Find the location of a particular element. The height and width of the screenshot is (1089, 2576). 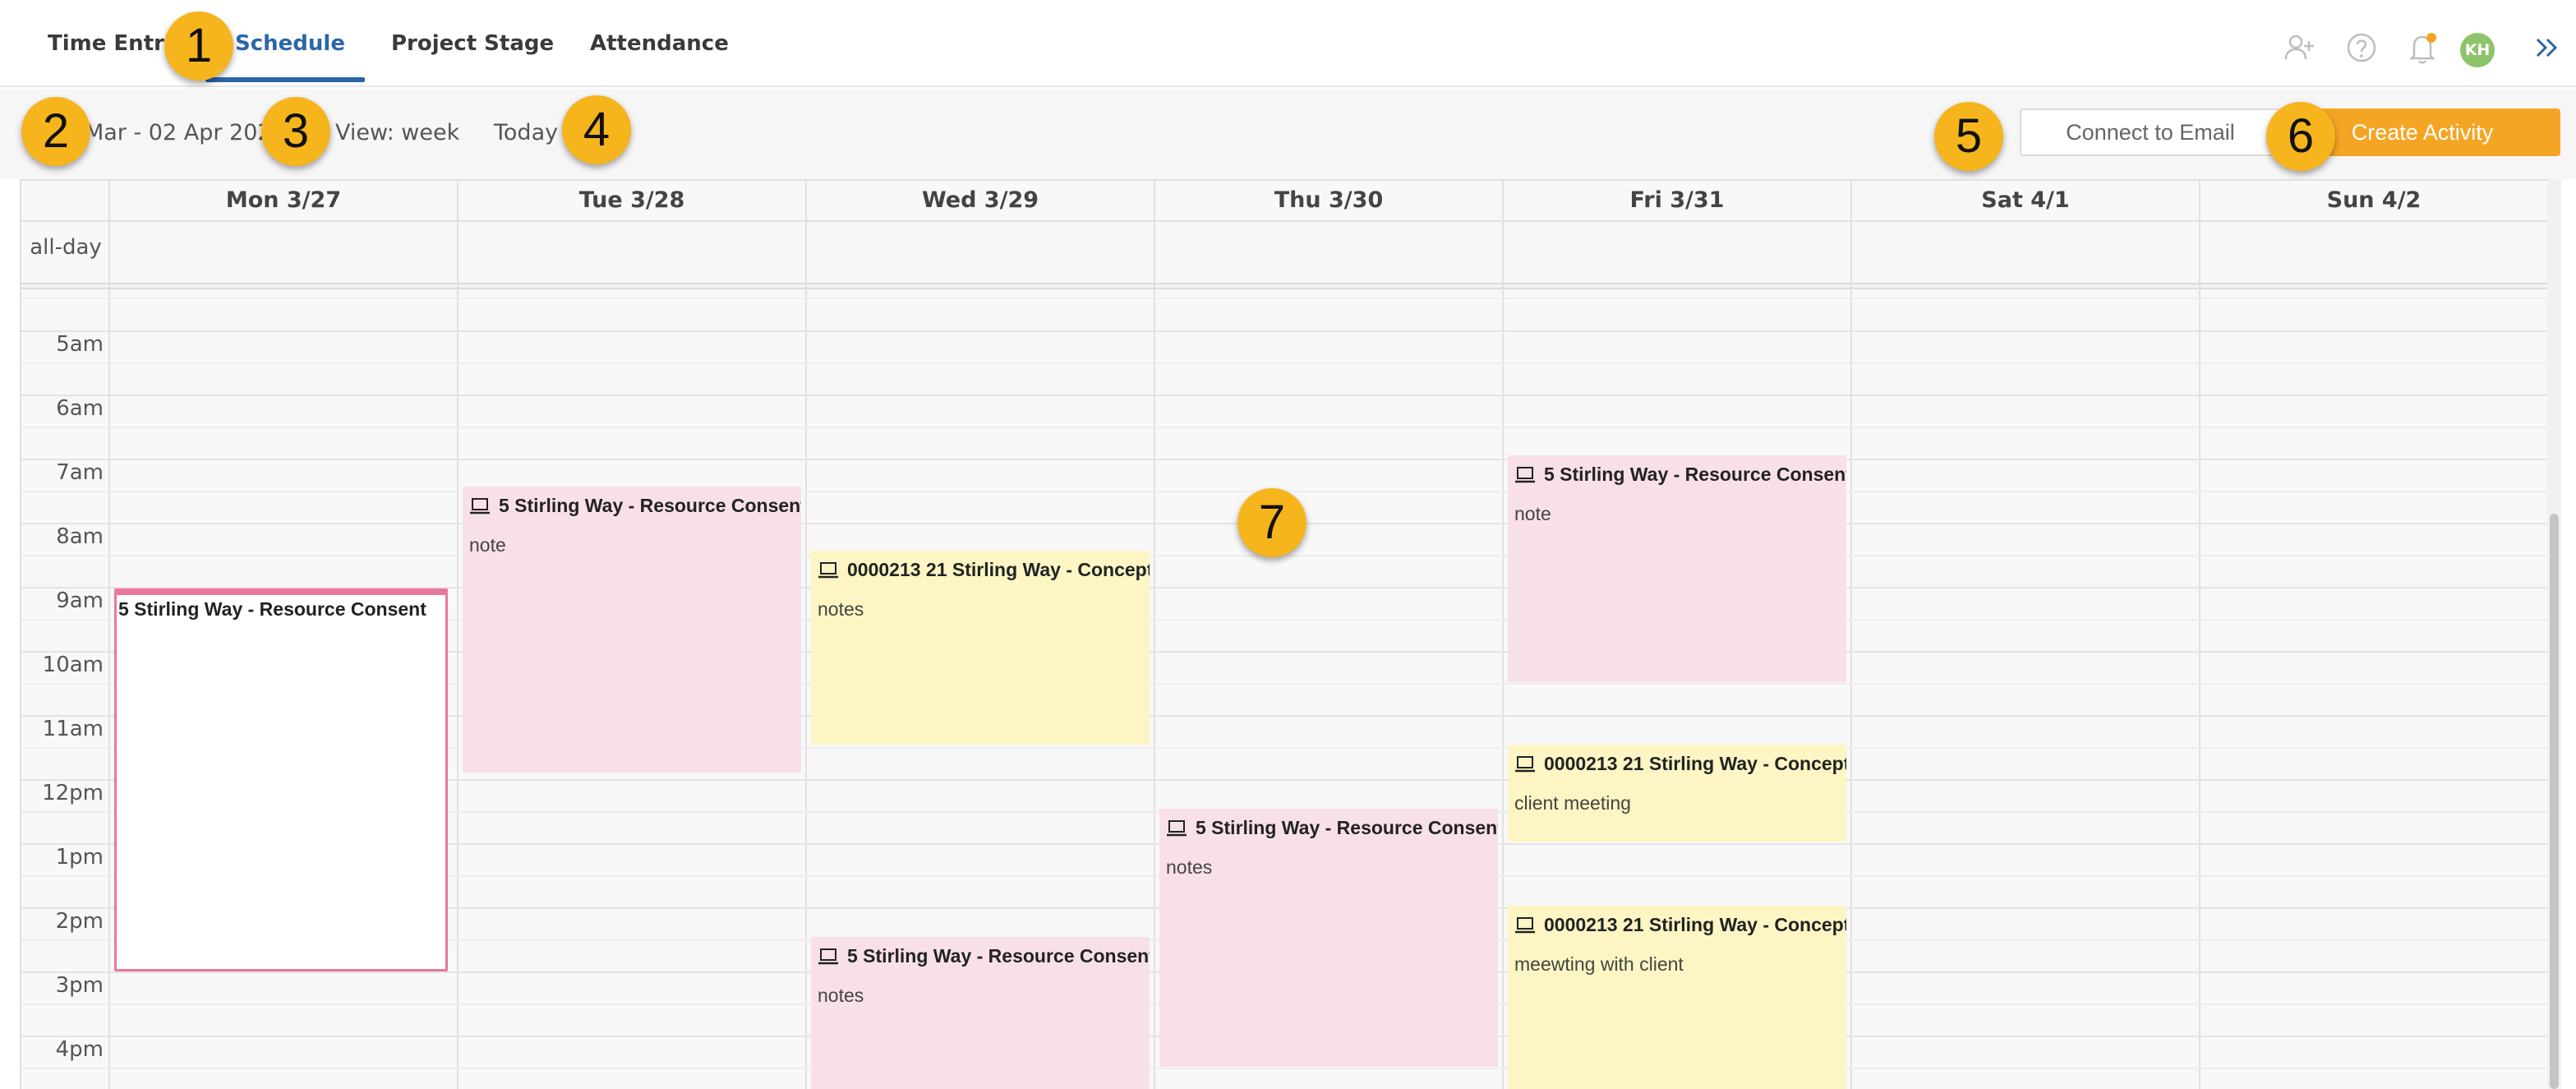

view-selector: View: week is located at coordinates (397, 132).